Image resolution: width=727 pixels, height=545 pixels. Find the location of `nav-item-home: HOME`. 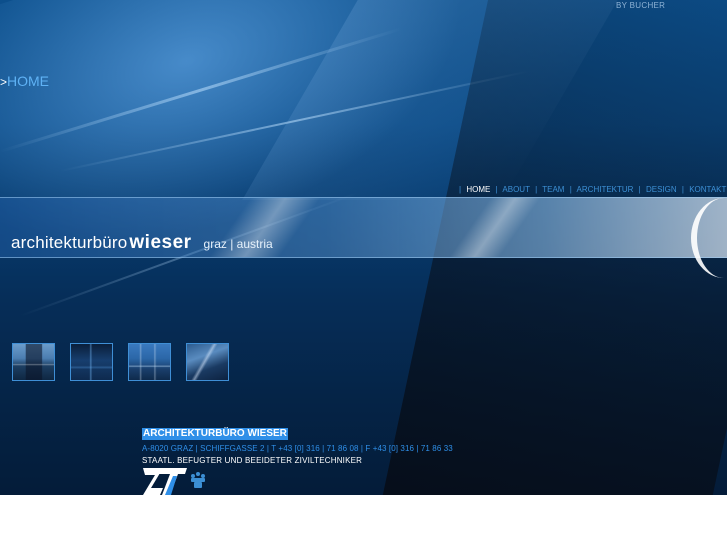

nav-item-home: HOME is located at coordinates (478, 189).